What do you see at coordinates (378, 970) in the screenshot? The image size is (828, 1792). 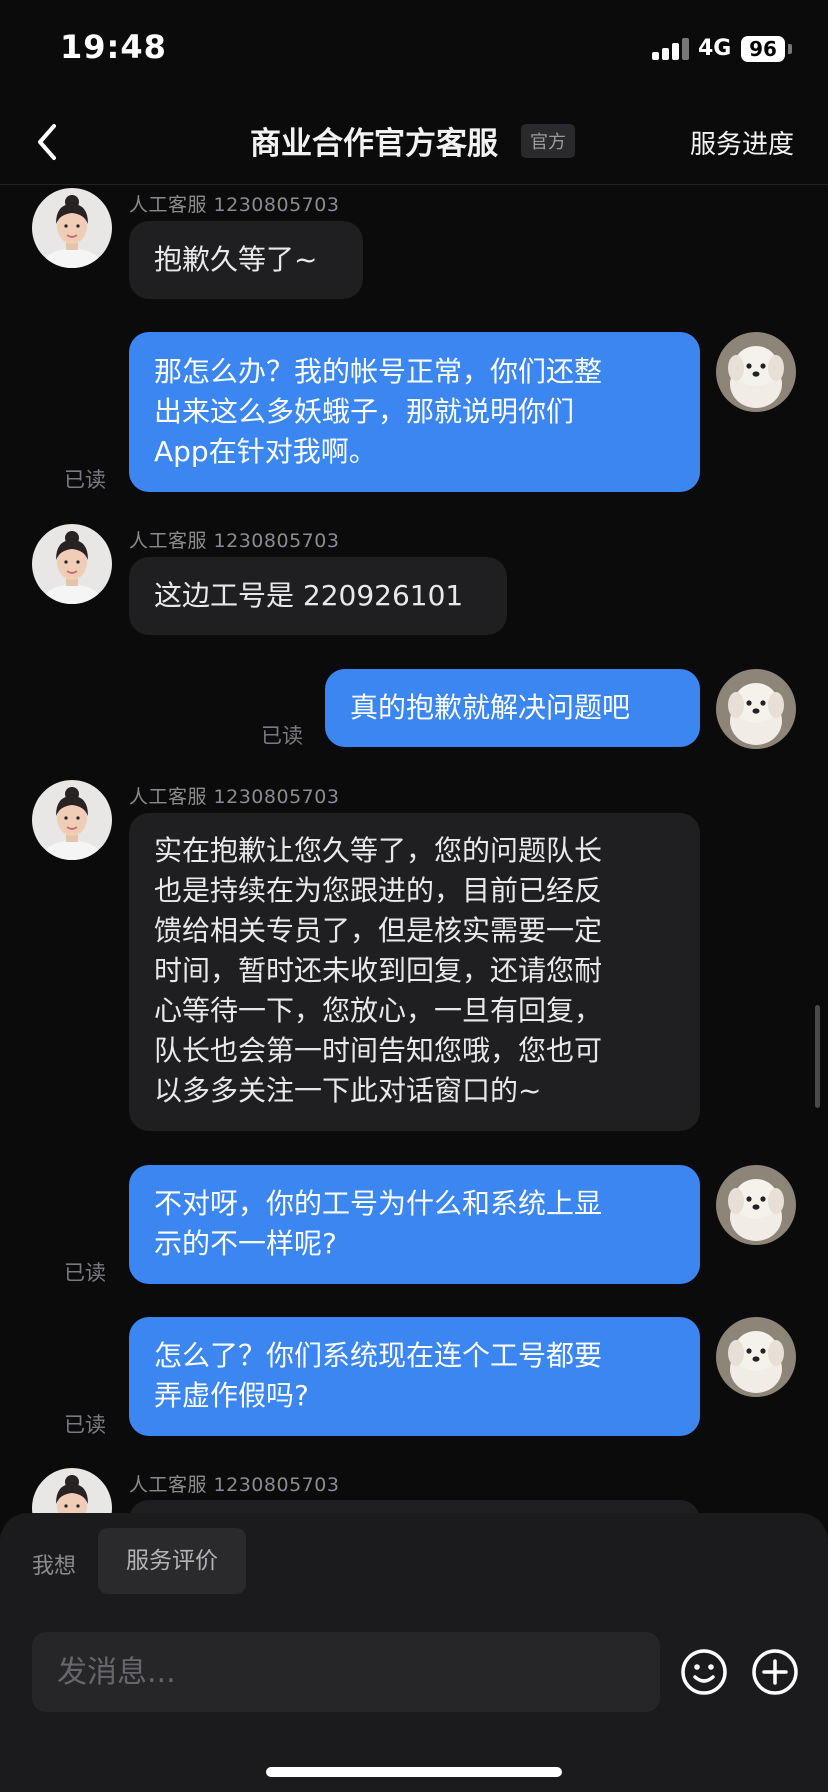 I see `message-text: 时间，暂时还未收到回复，还请您耐` at bounding box center [378, 970].